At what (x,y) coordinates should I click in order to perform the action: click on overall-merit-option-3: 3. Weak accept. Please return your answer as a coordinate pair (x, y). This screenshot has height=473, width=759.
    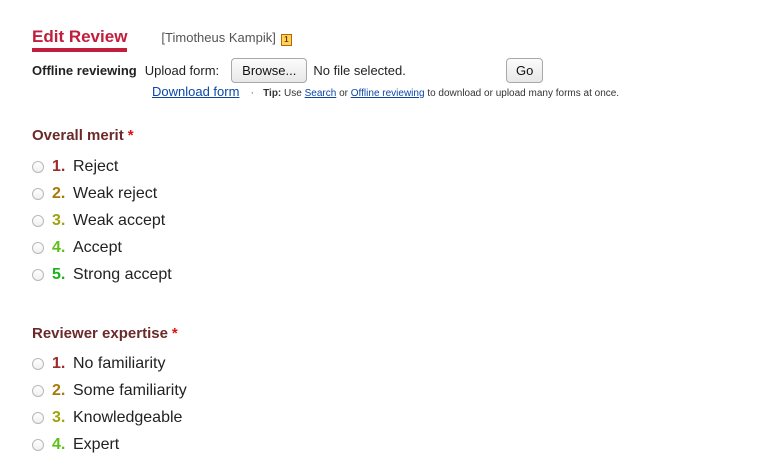
    Looking at the image, I should click on (98, 221).